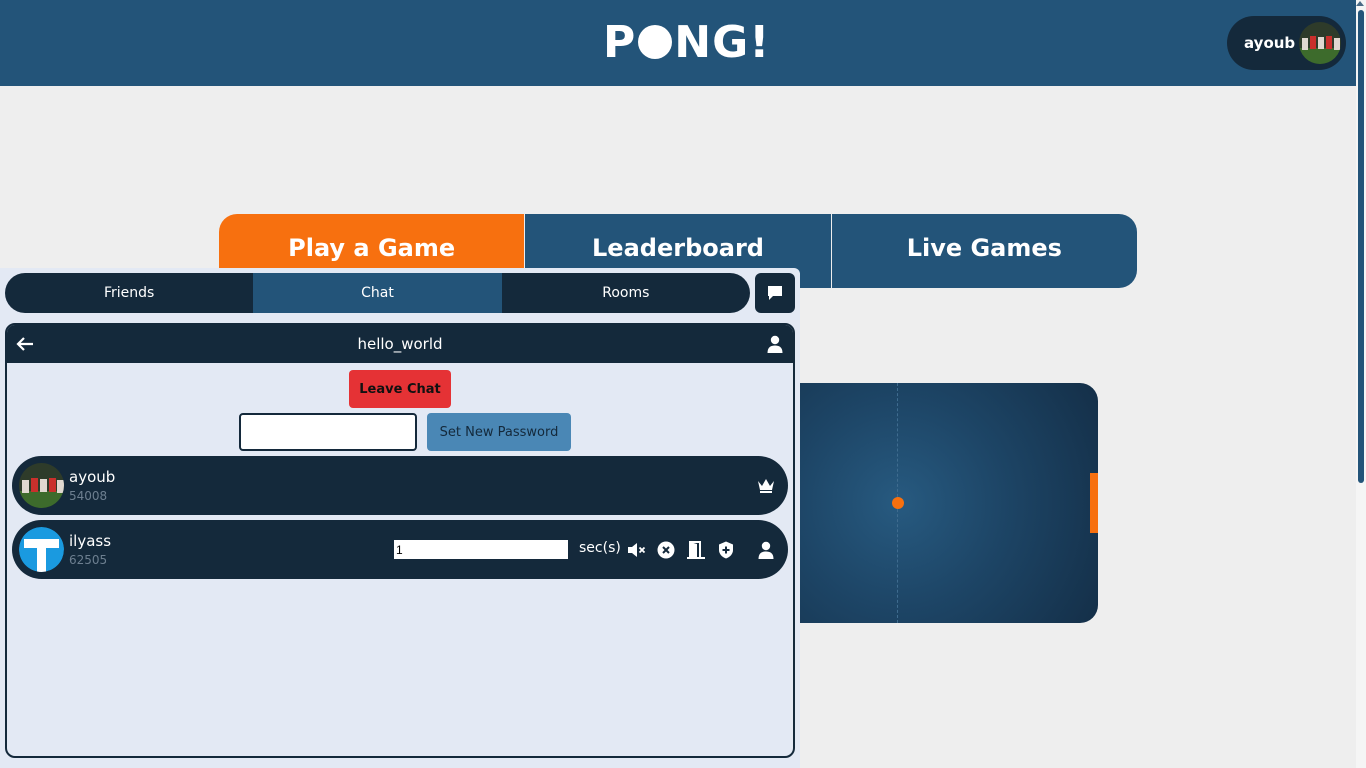 Image resolution: width=1366 pixels, height=768 pixels. I want to click on mute-unit-label: sec(s), so click(600, 548).